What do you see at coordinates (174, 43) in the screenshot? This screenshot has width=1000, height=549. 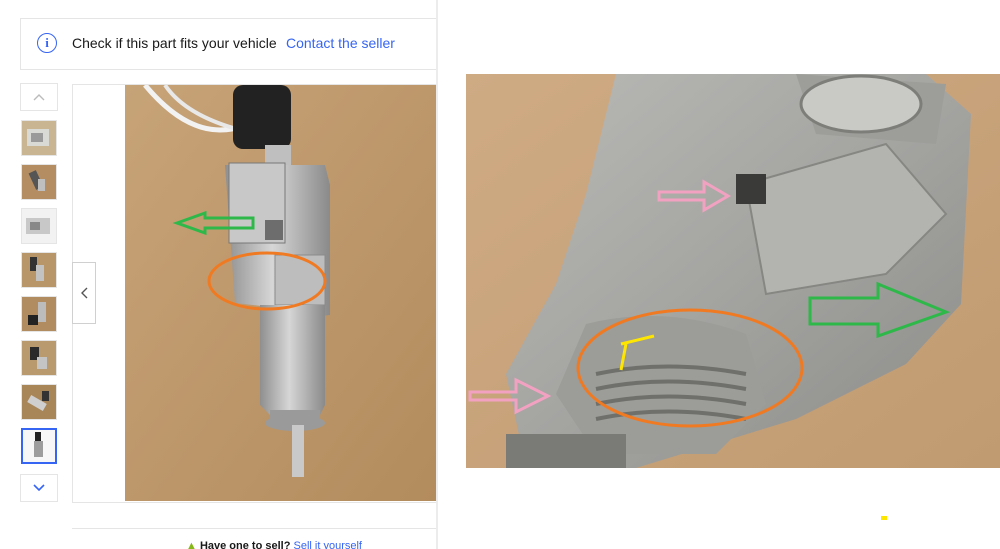 I see `fitment-check-text: Check if this part fits your vehicle` at bounding box center [174, 43].